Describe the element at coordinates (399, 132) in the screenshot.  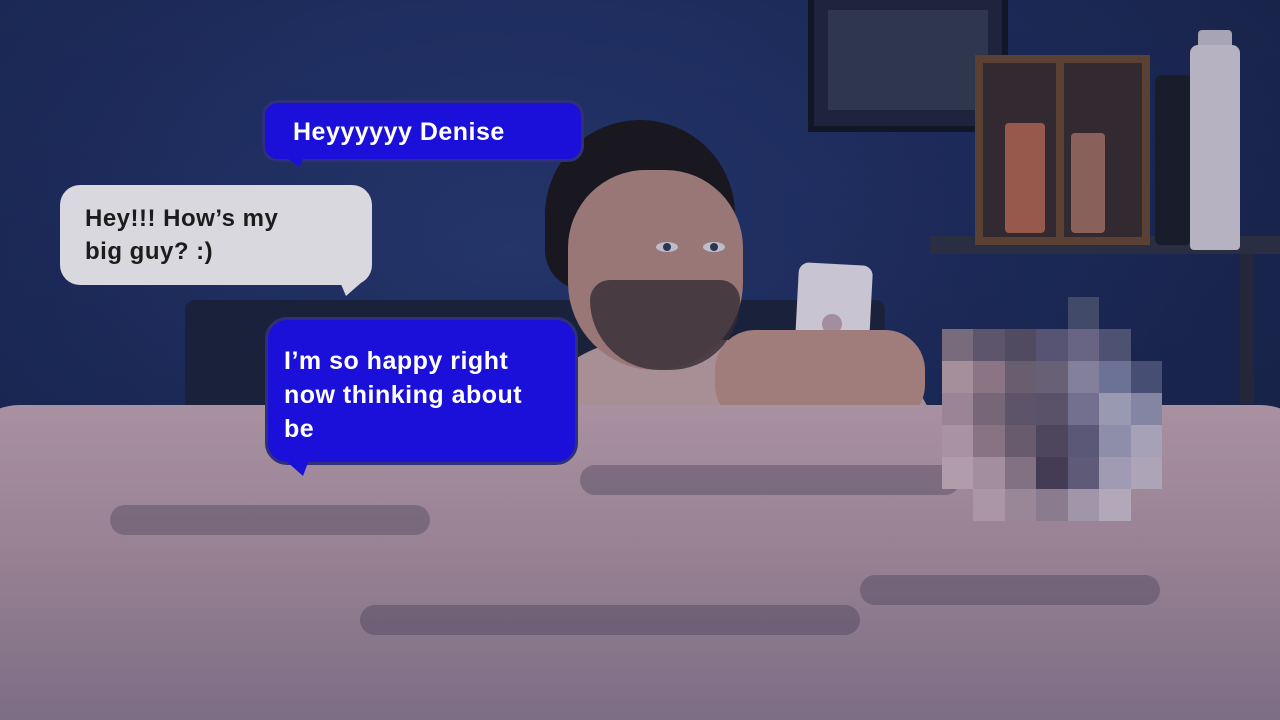
I see `outgoing-message-text: Heyyyyyy Denise` at that location.